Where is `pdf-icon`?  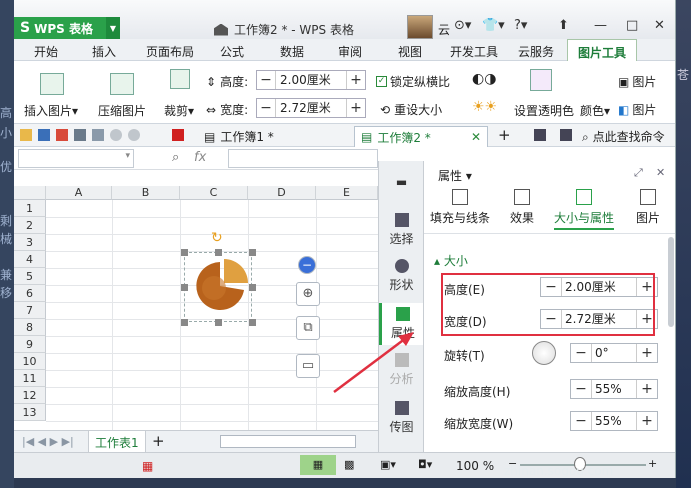
pdf-icon is located at coordinates (62, 135).